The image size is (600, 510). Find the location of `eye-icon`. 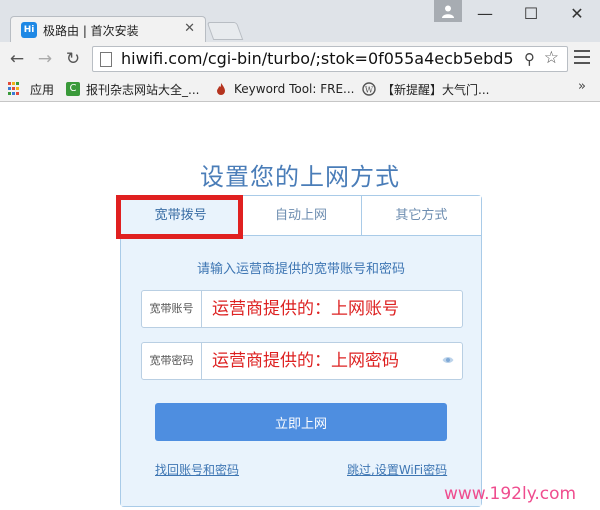

eye-icon is located at coordinates (448, 360).